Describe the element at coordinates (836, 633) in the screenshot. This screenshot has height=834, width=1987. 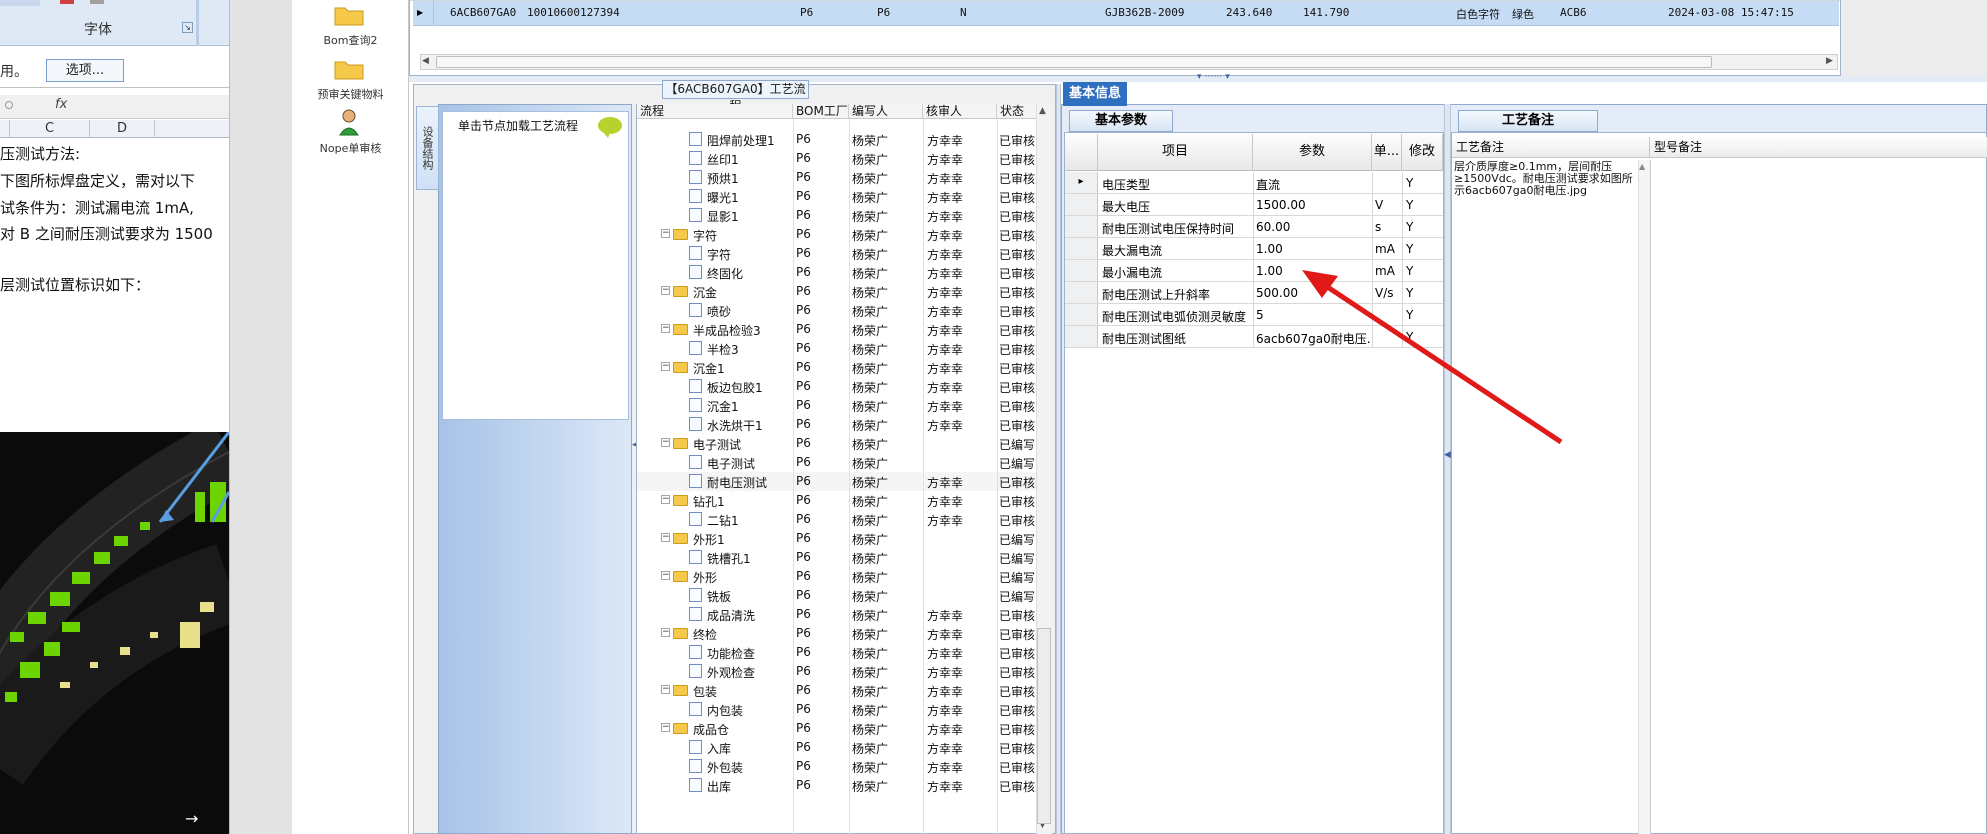
I see `tree-row: − 终检 P6 杨荣广 方幸幸 已审核` at that location.